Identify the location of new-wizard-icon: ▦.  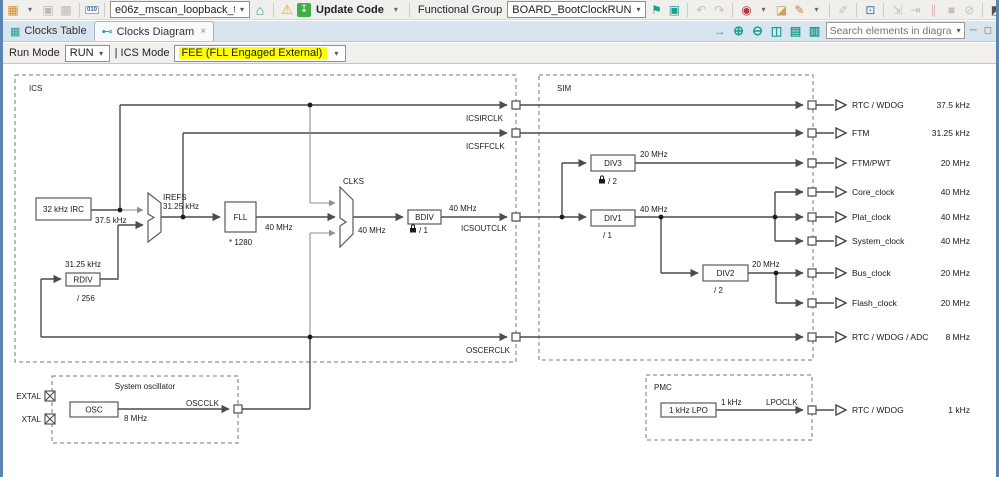
(13, 9).